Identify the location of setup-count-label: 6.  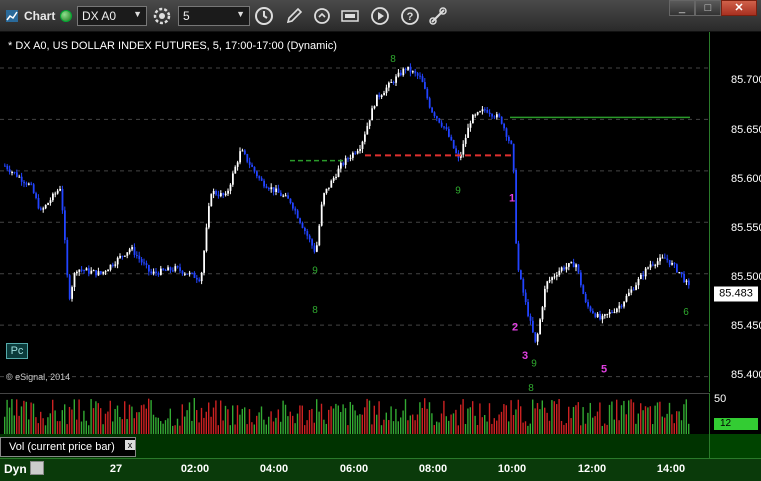
(686, 312).